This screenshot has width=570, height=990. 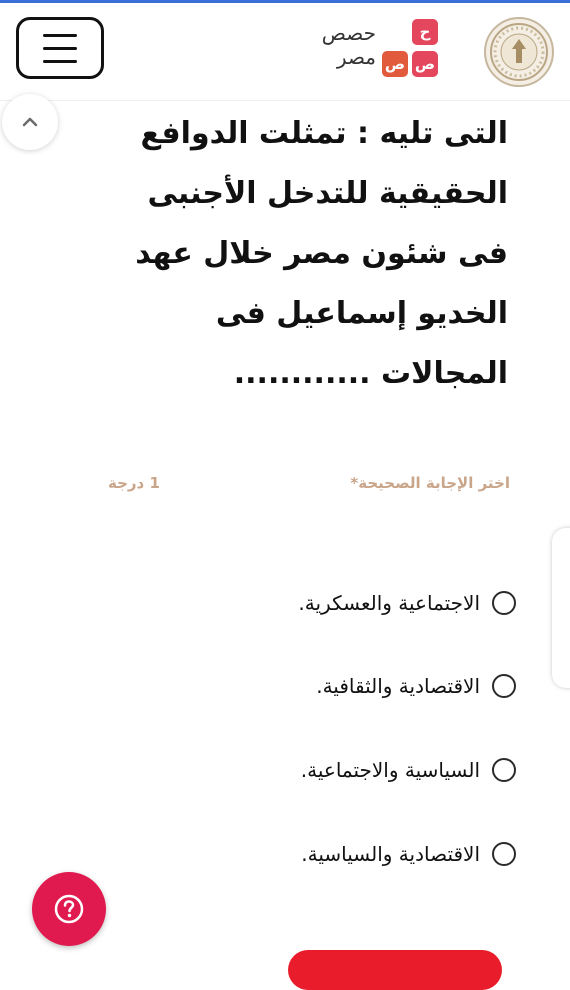 What do you see at coordinates (398, 686) in the screenshot?
I see `answer-option-label: الاقتصادية والثقافية.` at bounding box center [398, 686].